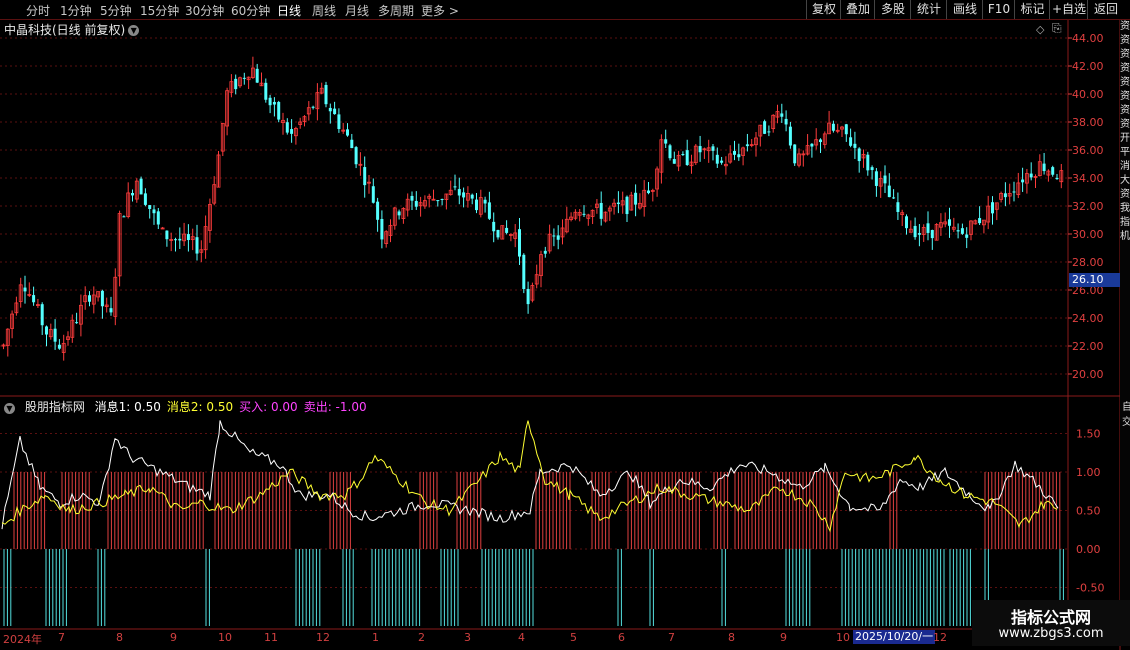 The width and height of the screenshot is (1130, 650). What do you see at coordinates (1125, 181) in the screenshot?
I see `side-strip-item-11: 大` at bounding box center [1125, 181].